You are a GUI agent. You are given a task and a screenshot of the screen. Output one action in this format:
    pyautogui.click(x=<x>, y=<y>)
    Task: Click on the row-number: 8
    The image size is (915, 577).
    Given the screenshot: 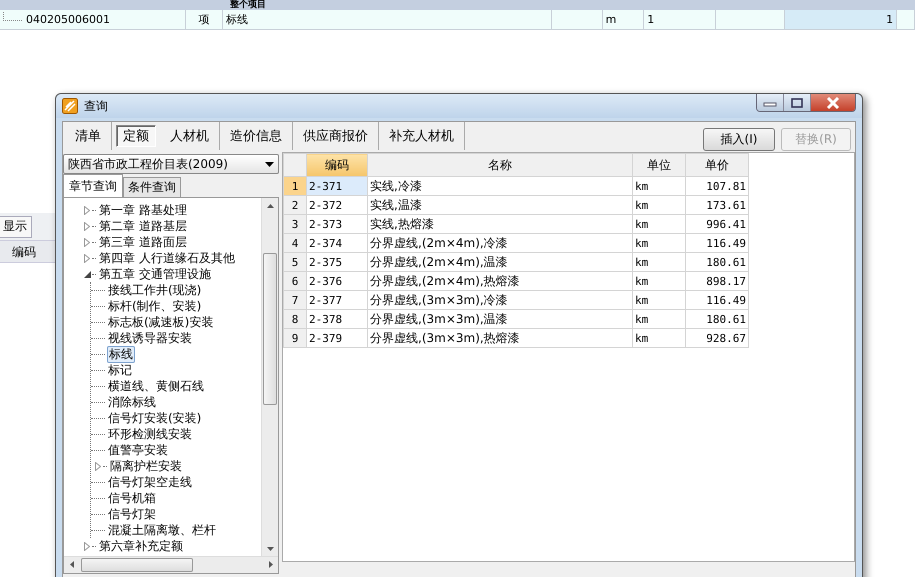 What is the action you would take?
    pyautogui.click(x=295, y=319)
    